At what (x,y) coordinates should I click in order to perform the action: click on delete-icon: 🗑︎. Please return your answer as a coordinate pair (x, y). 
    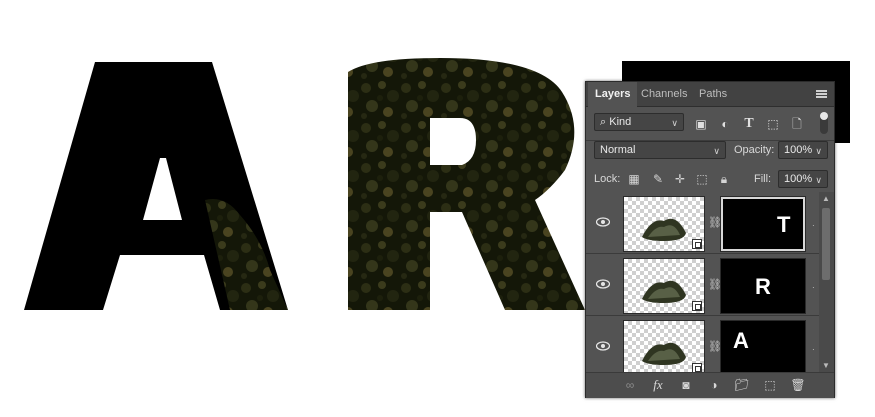
    Looking at the image, I should click on (798, 385).